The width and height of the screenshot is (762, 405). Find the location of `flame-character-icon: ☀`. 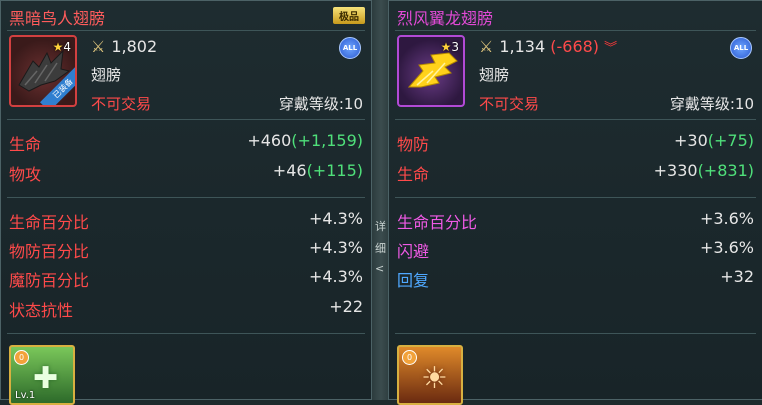

flame-character-icon: ☀ is located at coordinates (434, 378).